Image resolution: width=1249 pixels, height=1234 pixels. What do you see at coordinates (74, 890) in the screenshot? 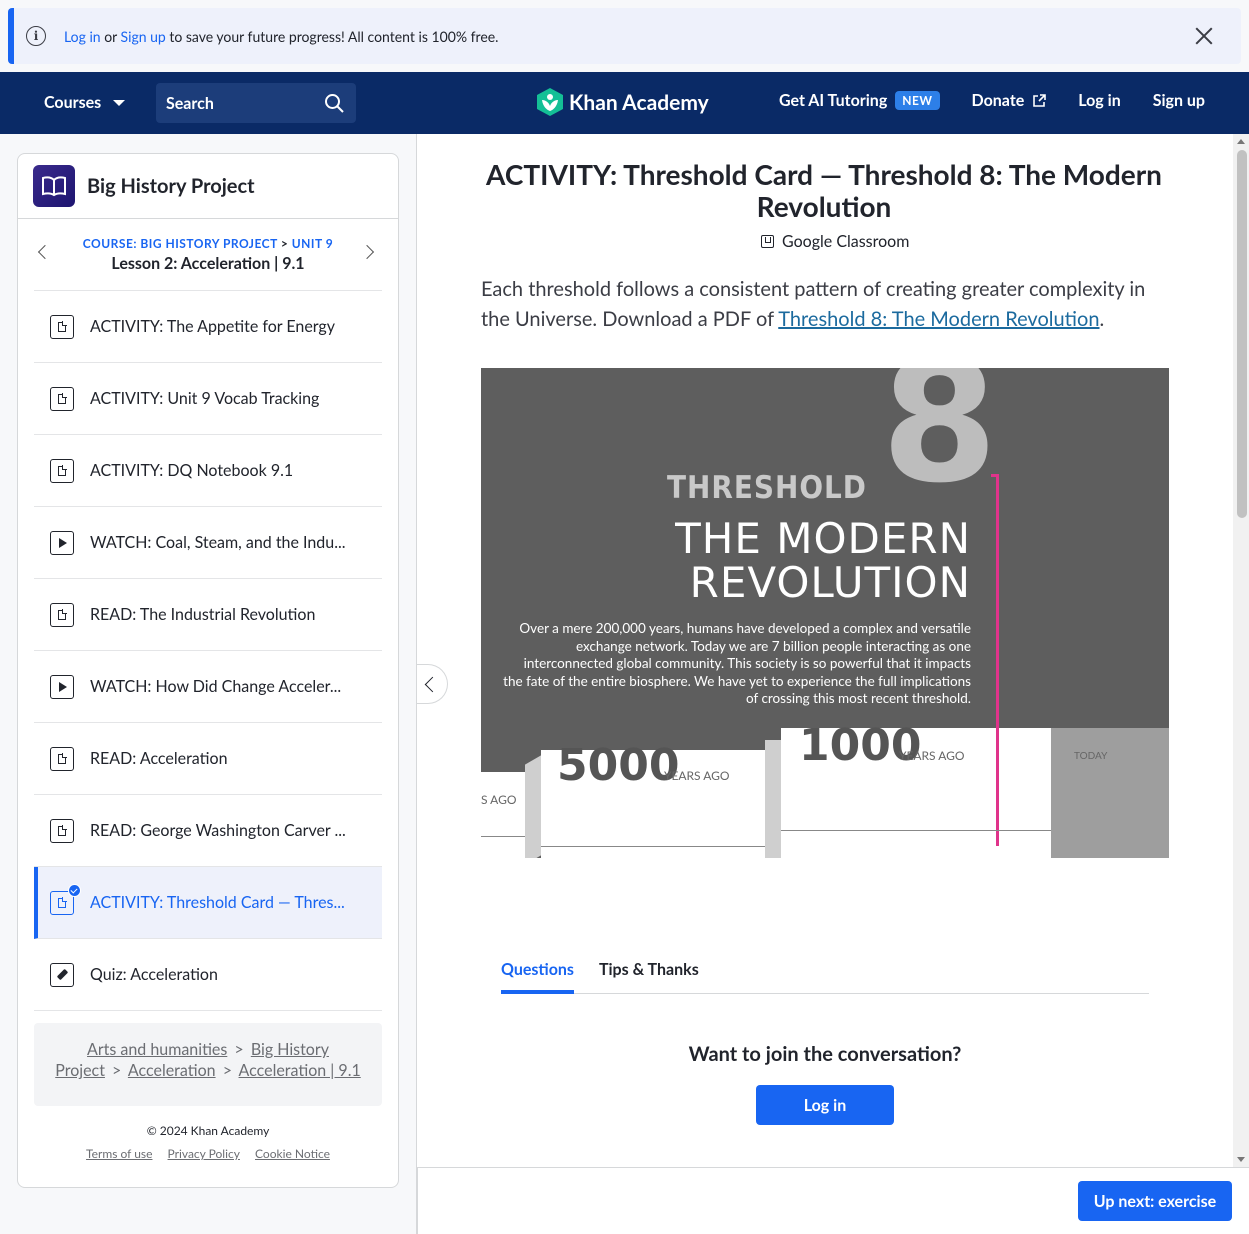
I see `check-icon` at bounding box center [74, 890].